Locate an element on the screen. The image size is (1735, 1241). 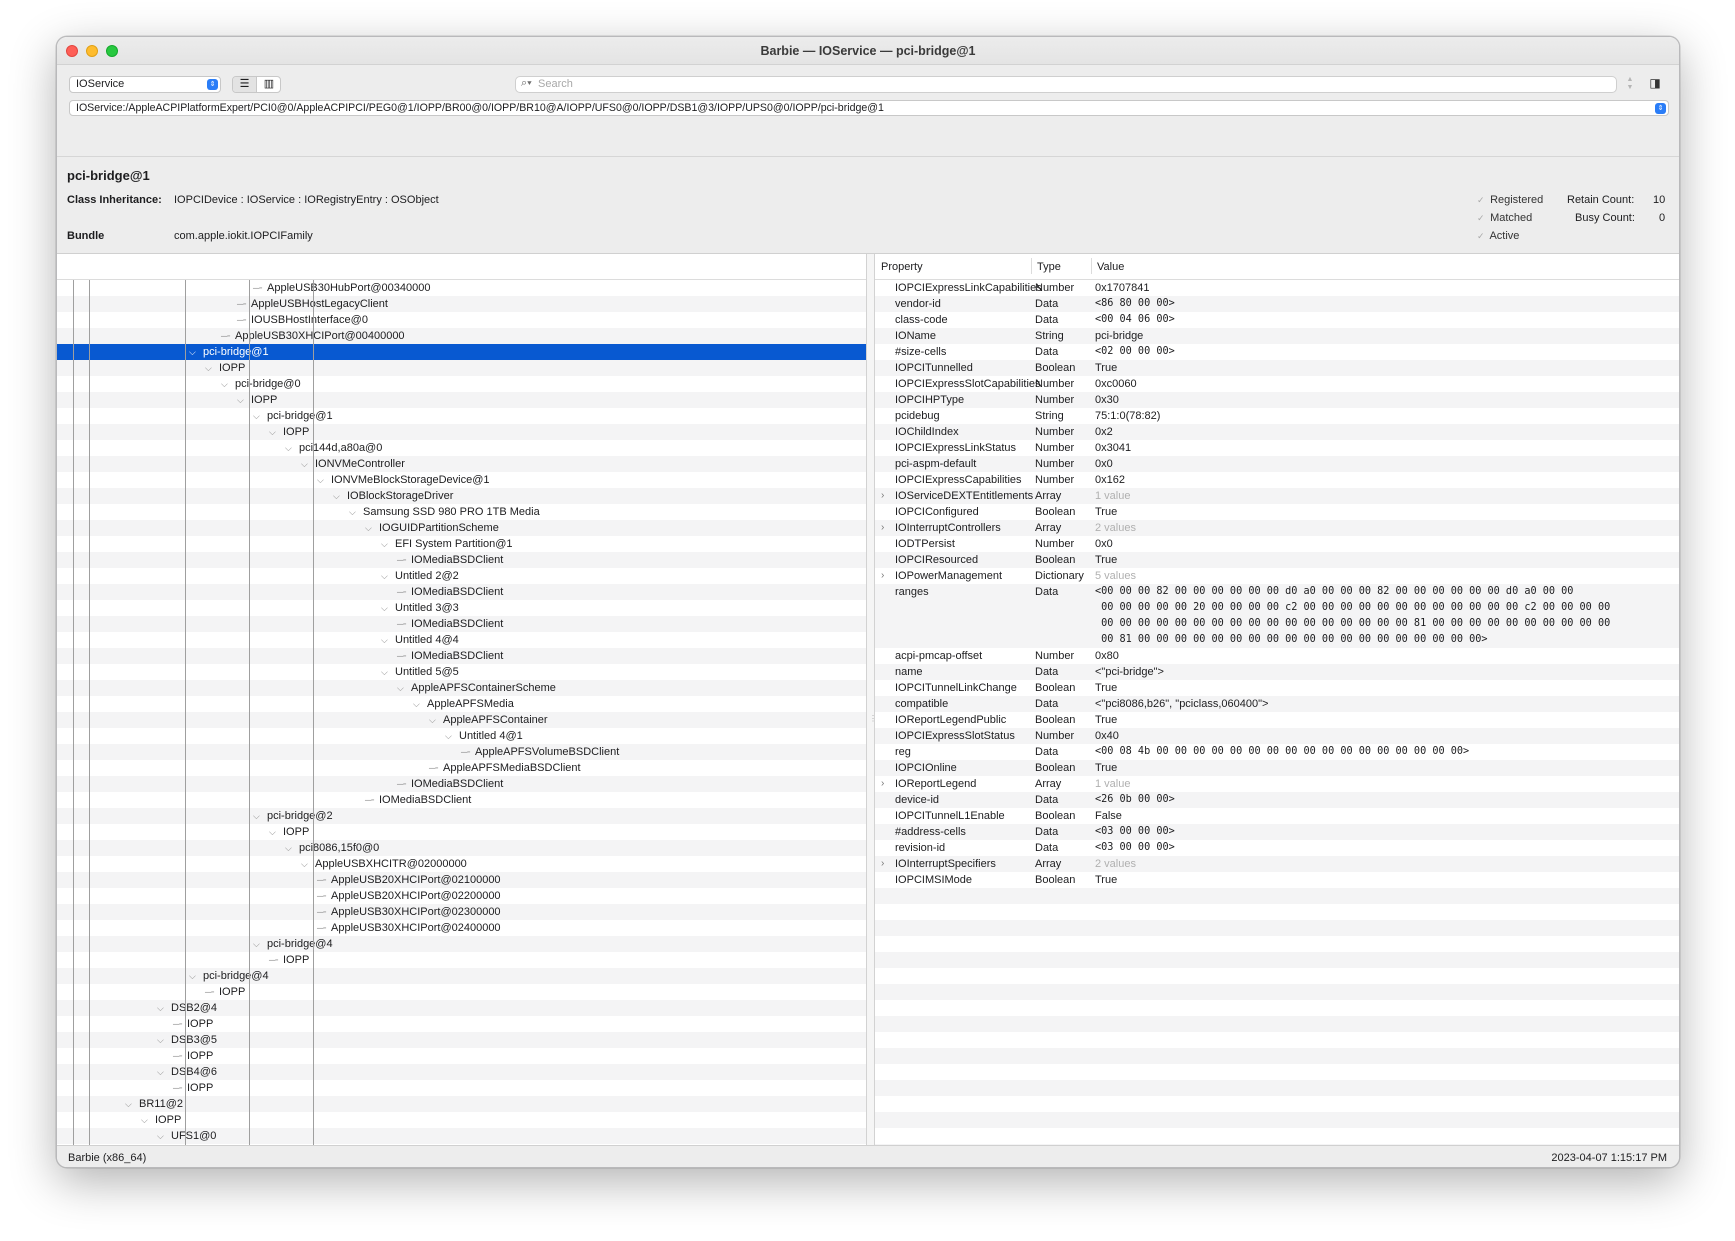
tree-row: ⌵ Untitled 3@3 is located at coordinates (461, 608).